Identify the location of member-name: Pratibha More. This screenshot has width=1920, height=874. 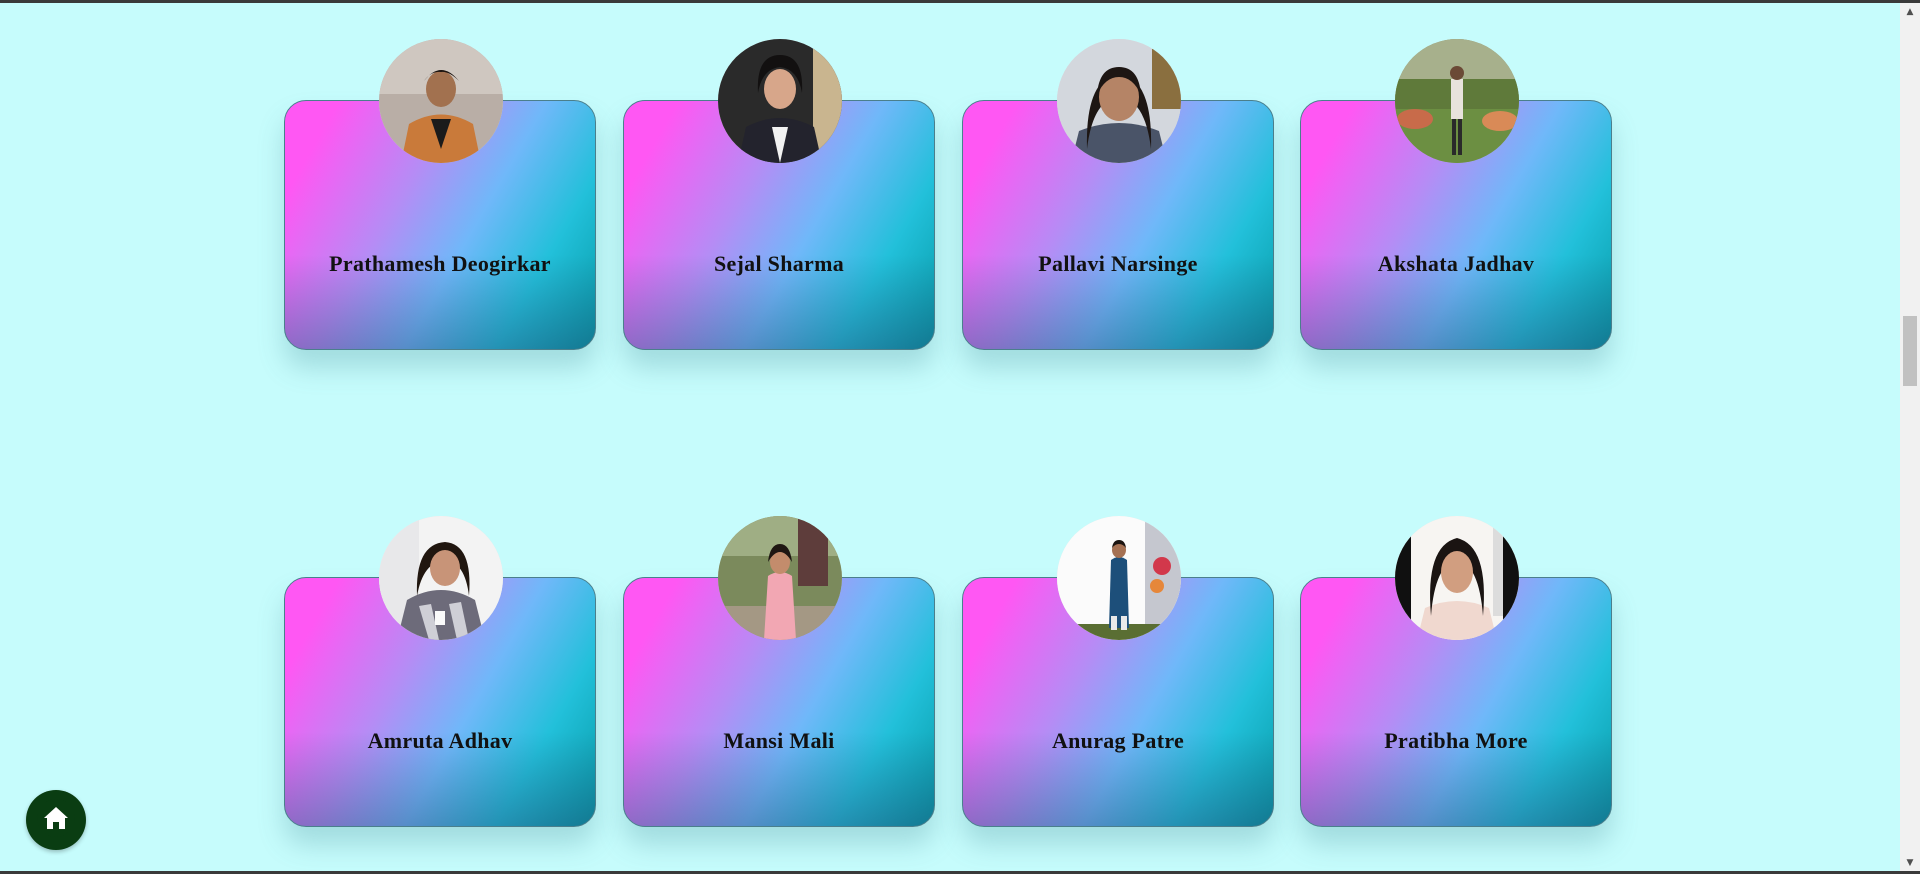
(1456, 740).